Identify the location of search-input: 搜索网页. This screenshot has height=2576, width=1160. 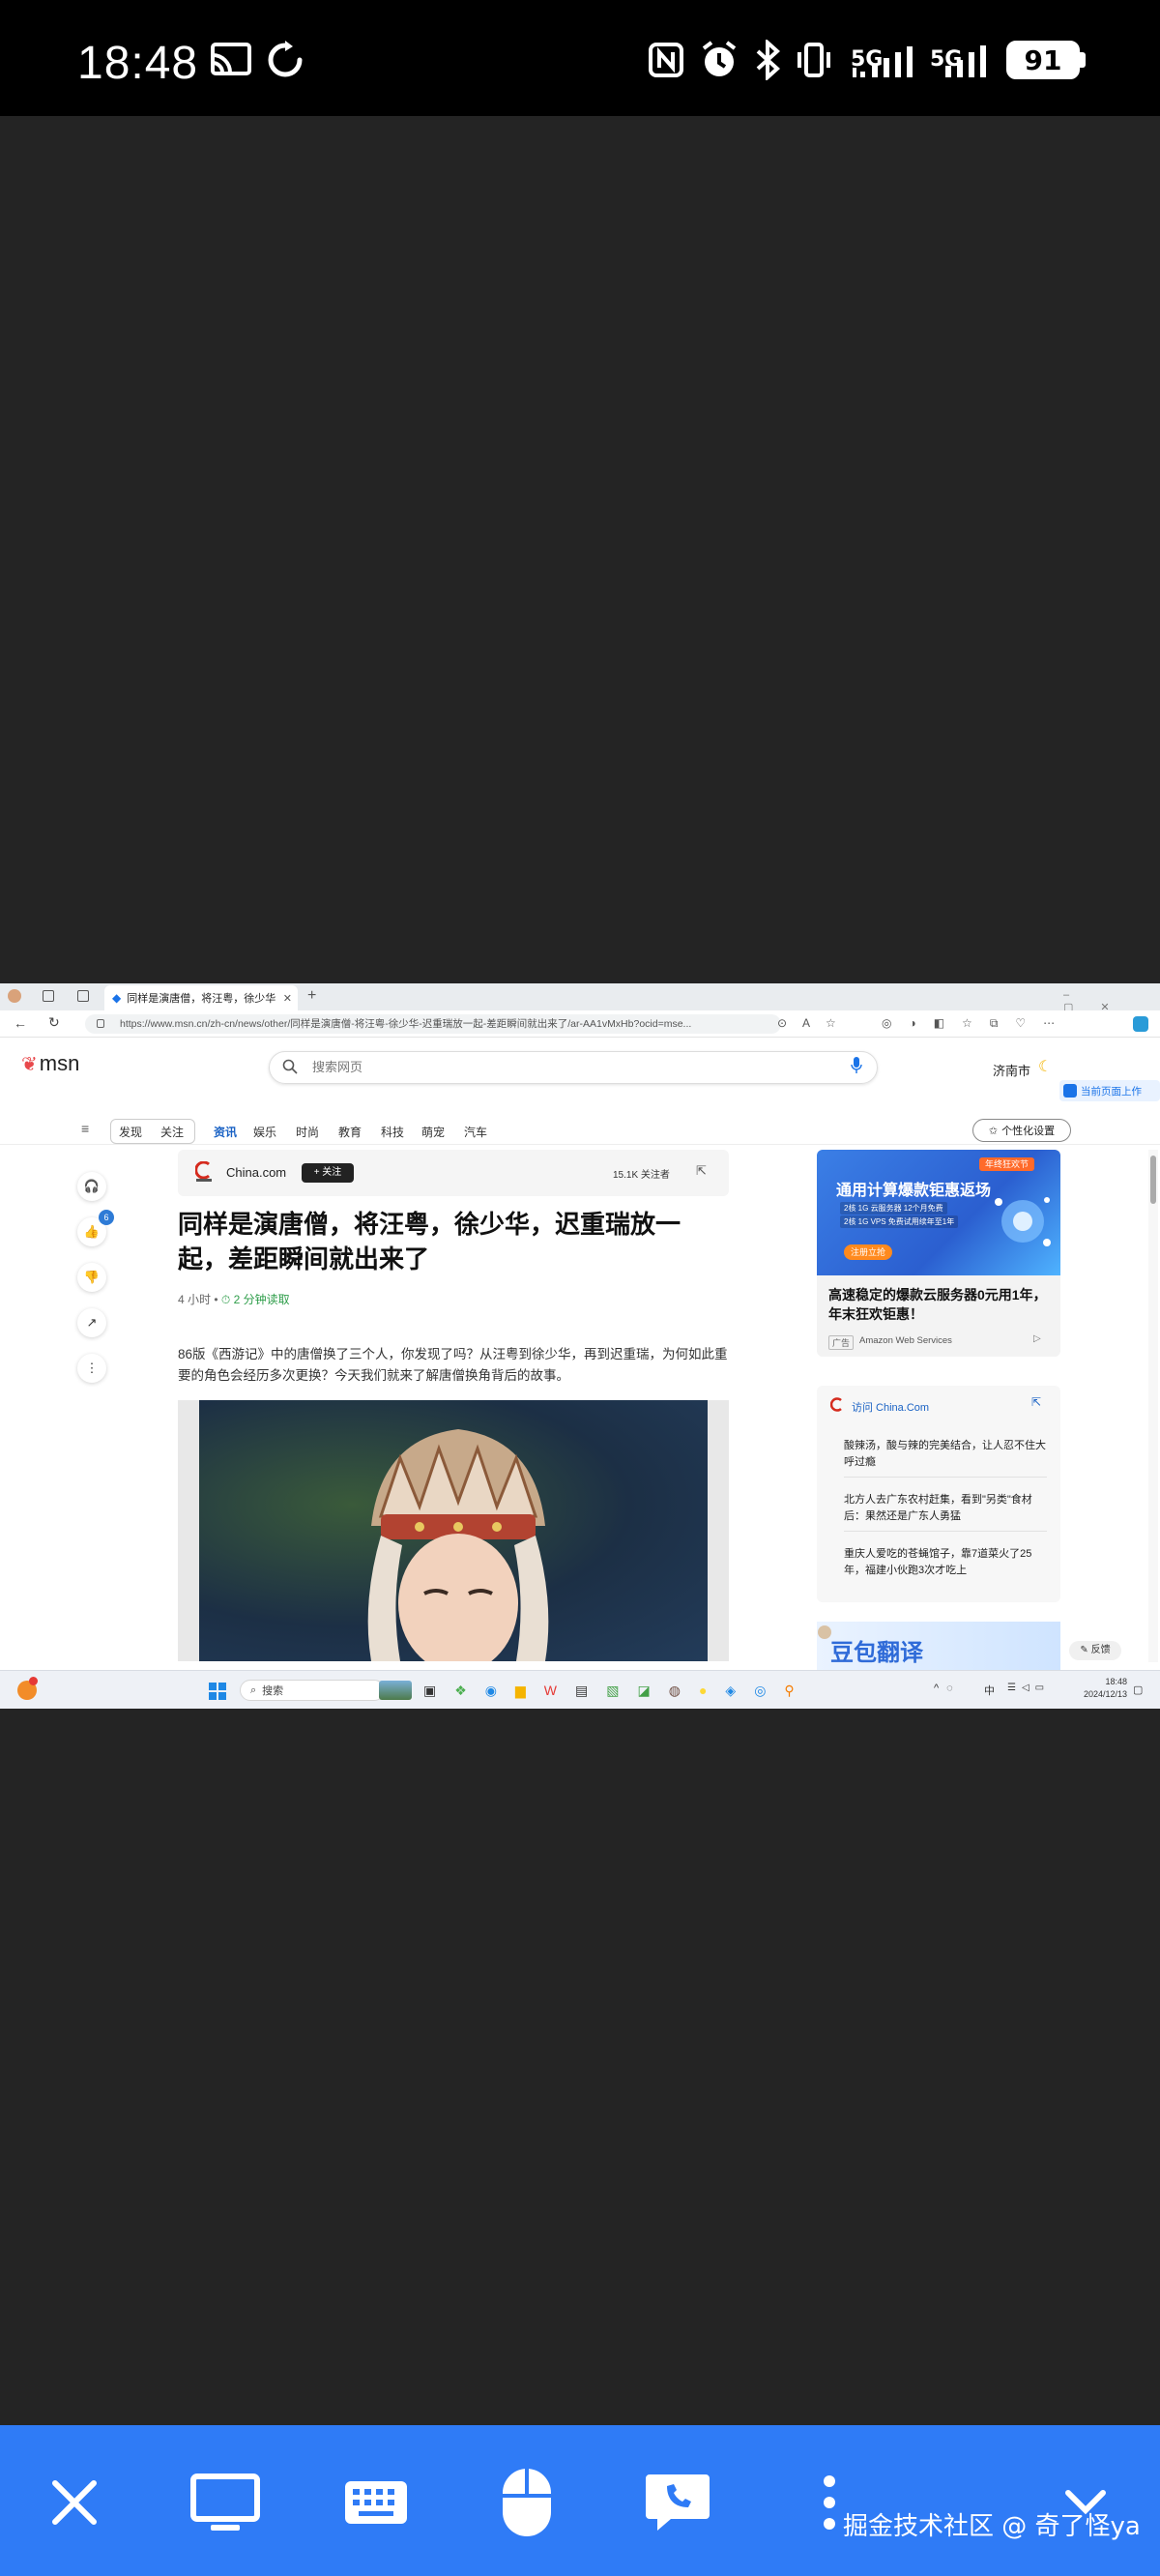
(574, 1067).